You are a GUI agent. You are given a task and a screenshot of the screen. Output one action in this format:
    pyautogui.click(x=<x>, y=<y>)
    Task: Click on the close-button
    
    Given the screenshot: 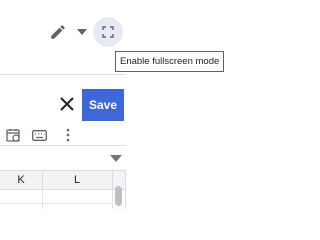 What is the action you would take?
    pyautogui.click(x=67, y=104)
    